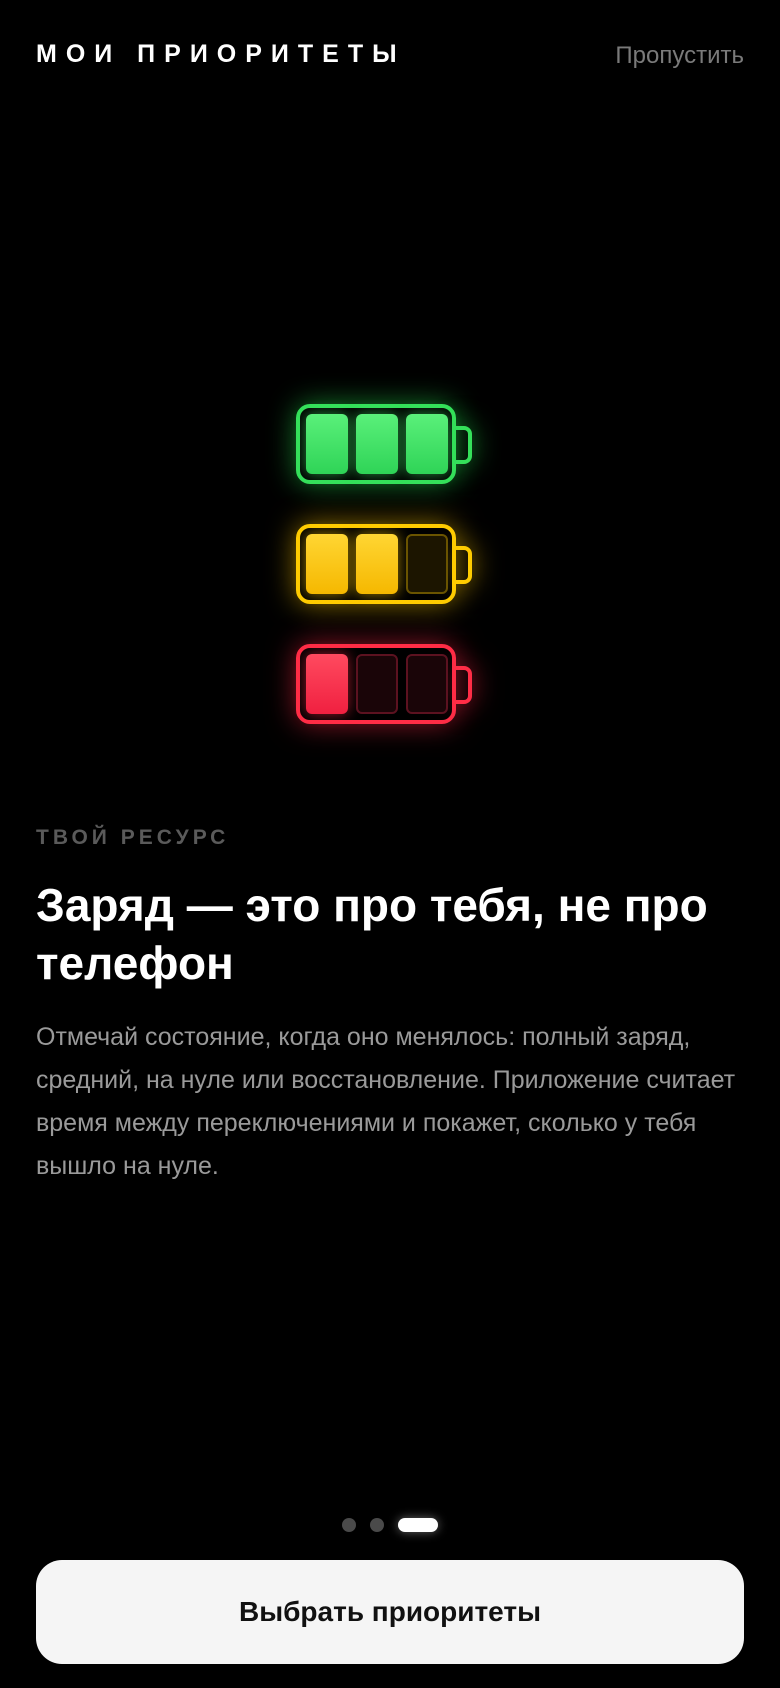  Describe the element at coordinates (384, 447) in the screenshot. I see `battery-full-icon` at that location.